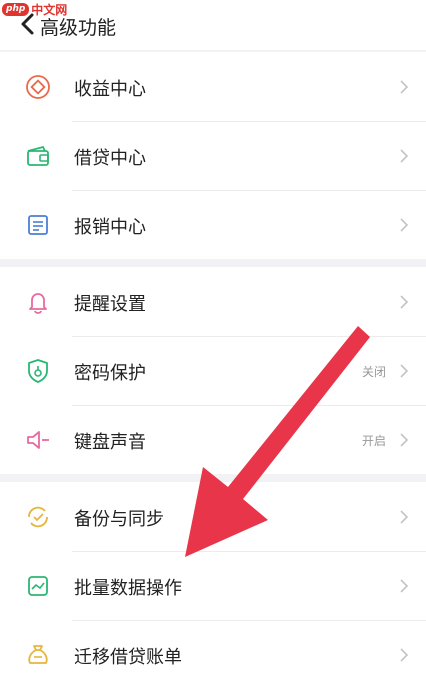  Describe the element at coordinates (213, 25) in the screenshot. I see `header-bar: php 中文网 高级功能` at that location.